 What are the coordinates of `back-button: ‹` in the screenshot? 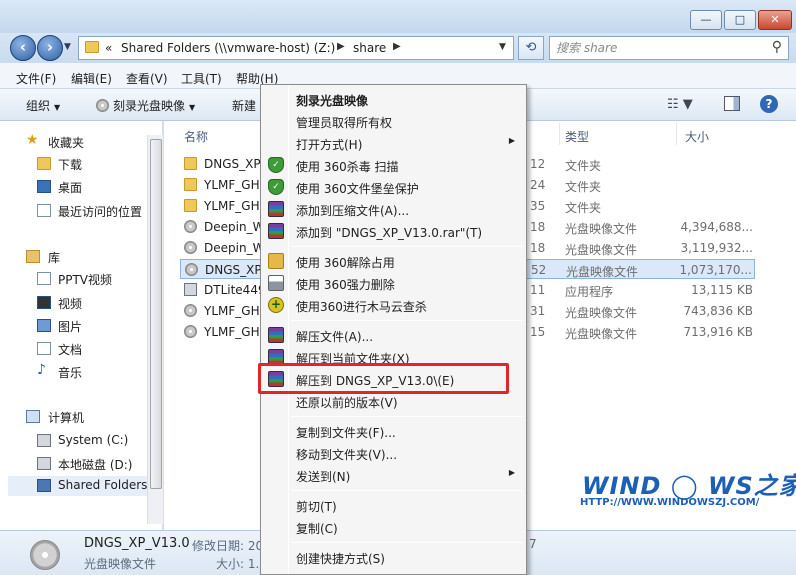 It's located at (23, 48).